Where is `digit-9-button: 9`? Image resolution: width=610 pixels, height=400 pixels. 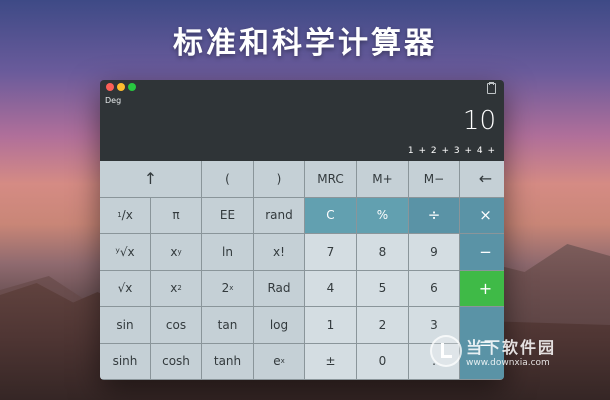
digit-9-button: 9 is located at coordinates (434, 252).